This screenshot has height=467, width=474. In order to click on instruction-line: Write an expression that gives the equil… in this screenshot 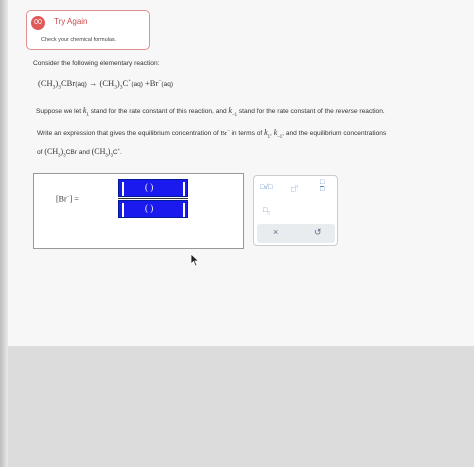, I will do `click(212, 133)`.